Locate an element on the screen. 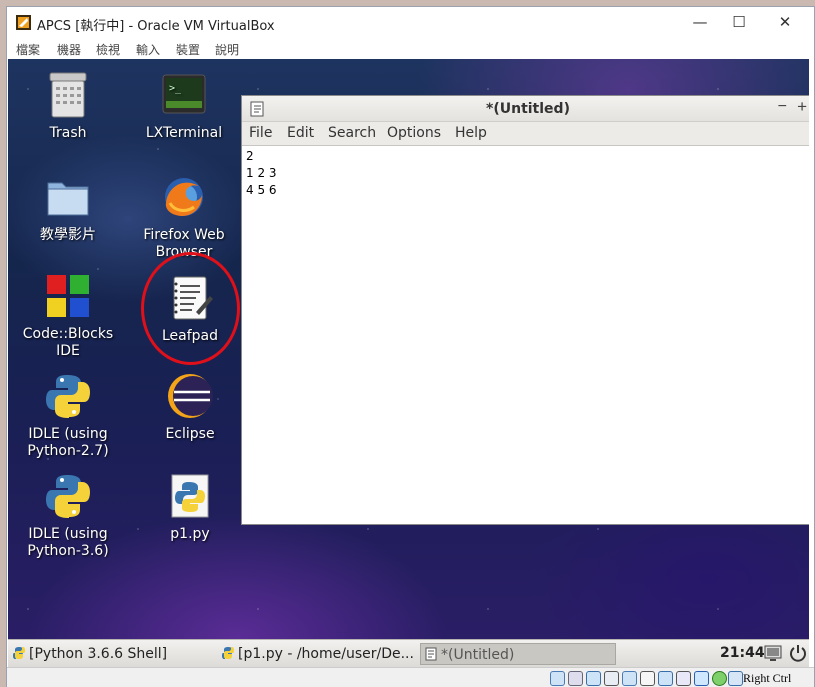  menu-devices: 裝置 is located at coordinates (188, 49).